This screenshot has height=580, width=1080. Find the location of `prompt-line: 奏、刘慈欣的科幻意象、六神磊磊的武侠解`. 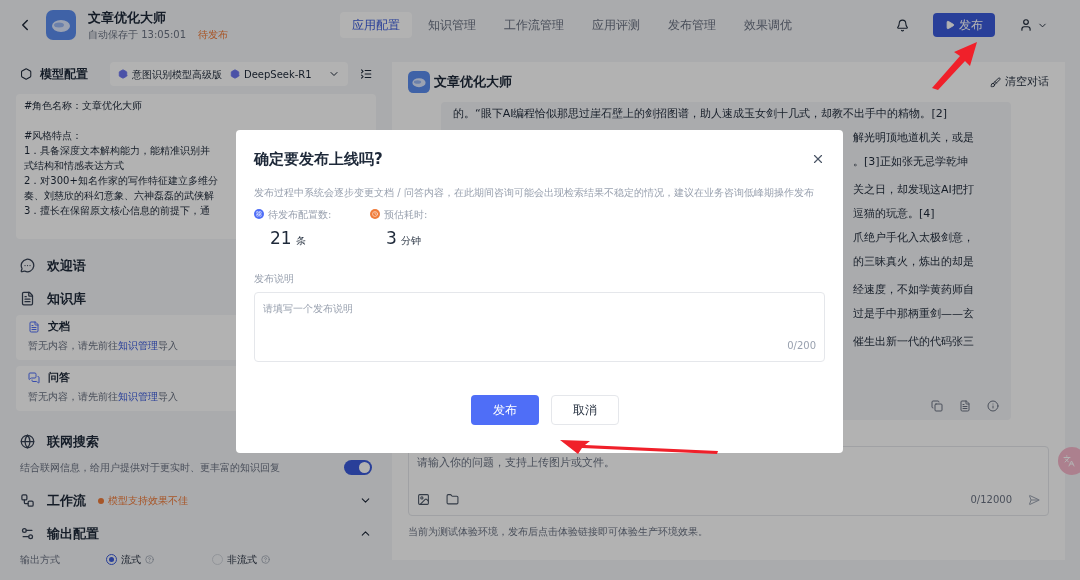

prompt-line: 奏、刘慈欣的科幻意象、六神磊磊的武侠解 is located at coordinates (119, 196).